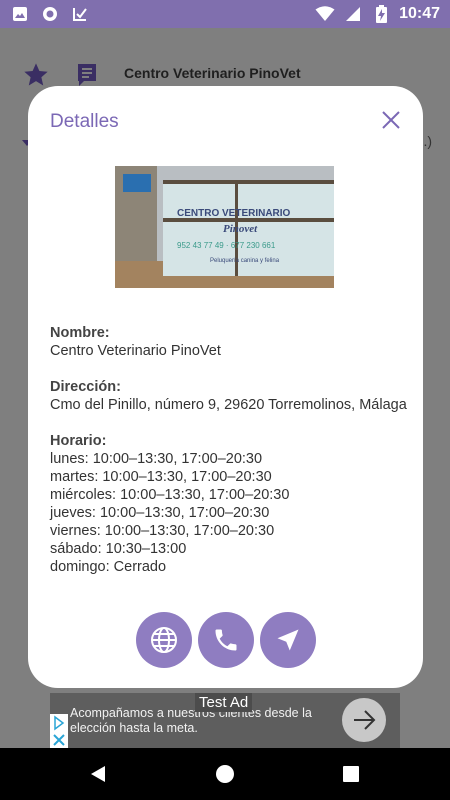 The image size is (450, 800). I want to click on back-button, so click(99, 774).